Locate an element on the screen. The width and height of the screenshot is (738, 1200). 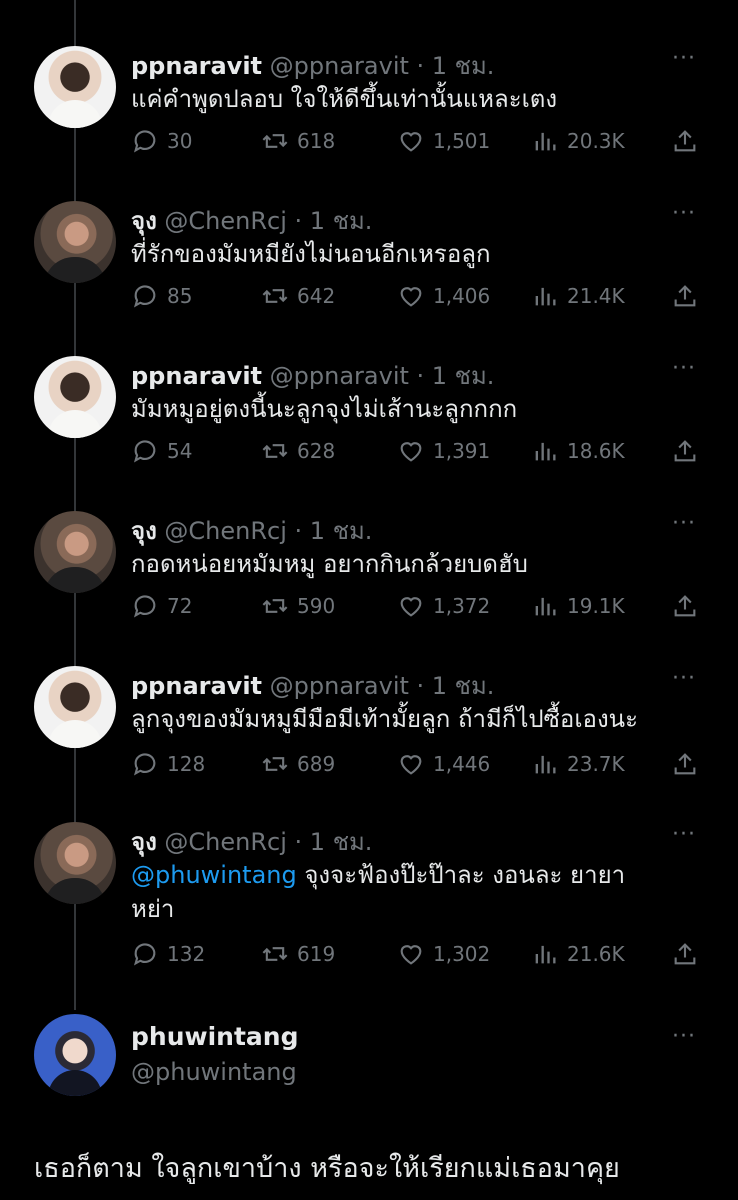
reply-button: 30 is located at coordinates (161, 141).